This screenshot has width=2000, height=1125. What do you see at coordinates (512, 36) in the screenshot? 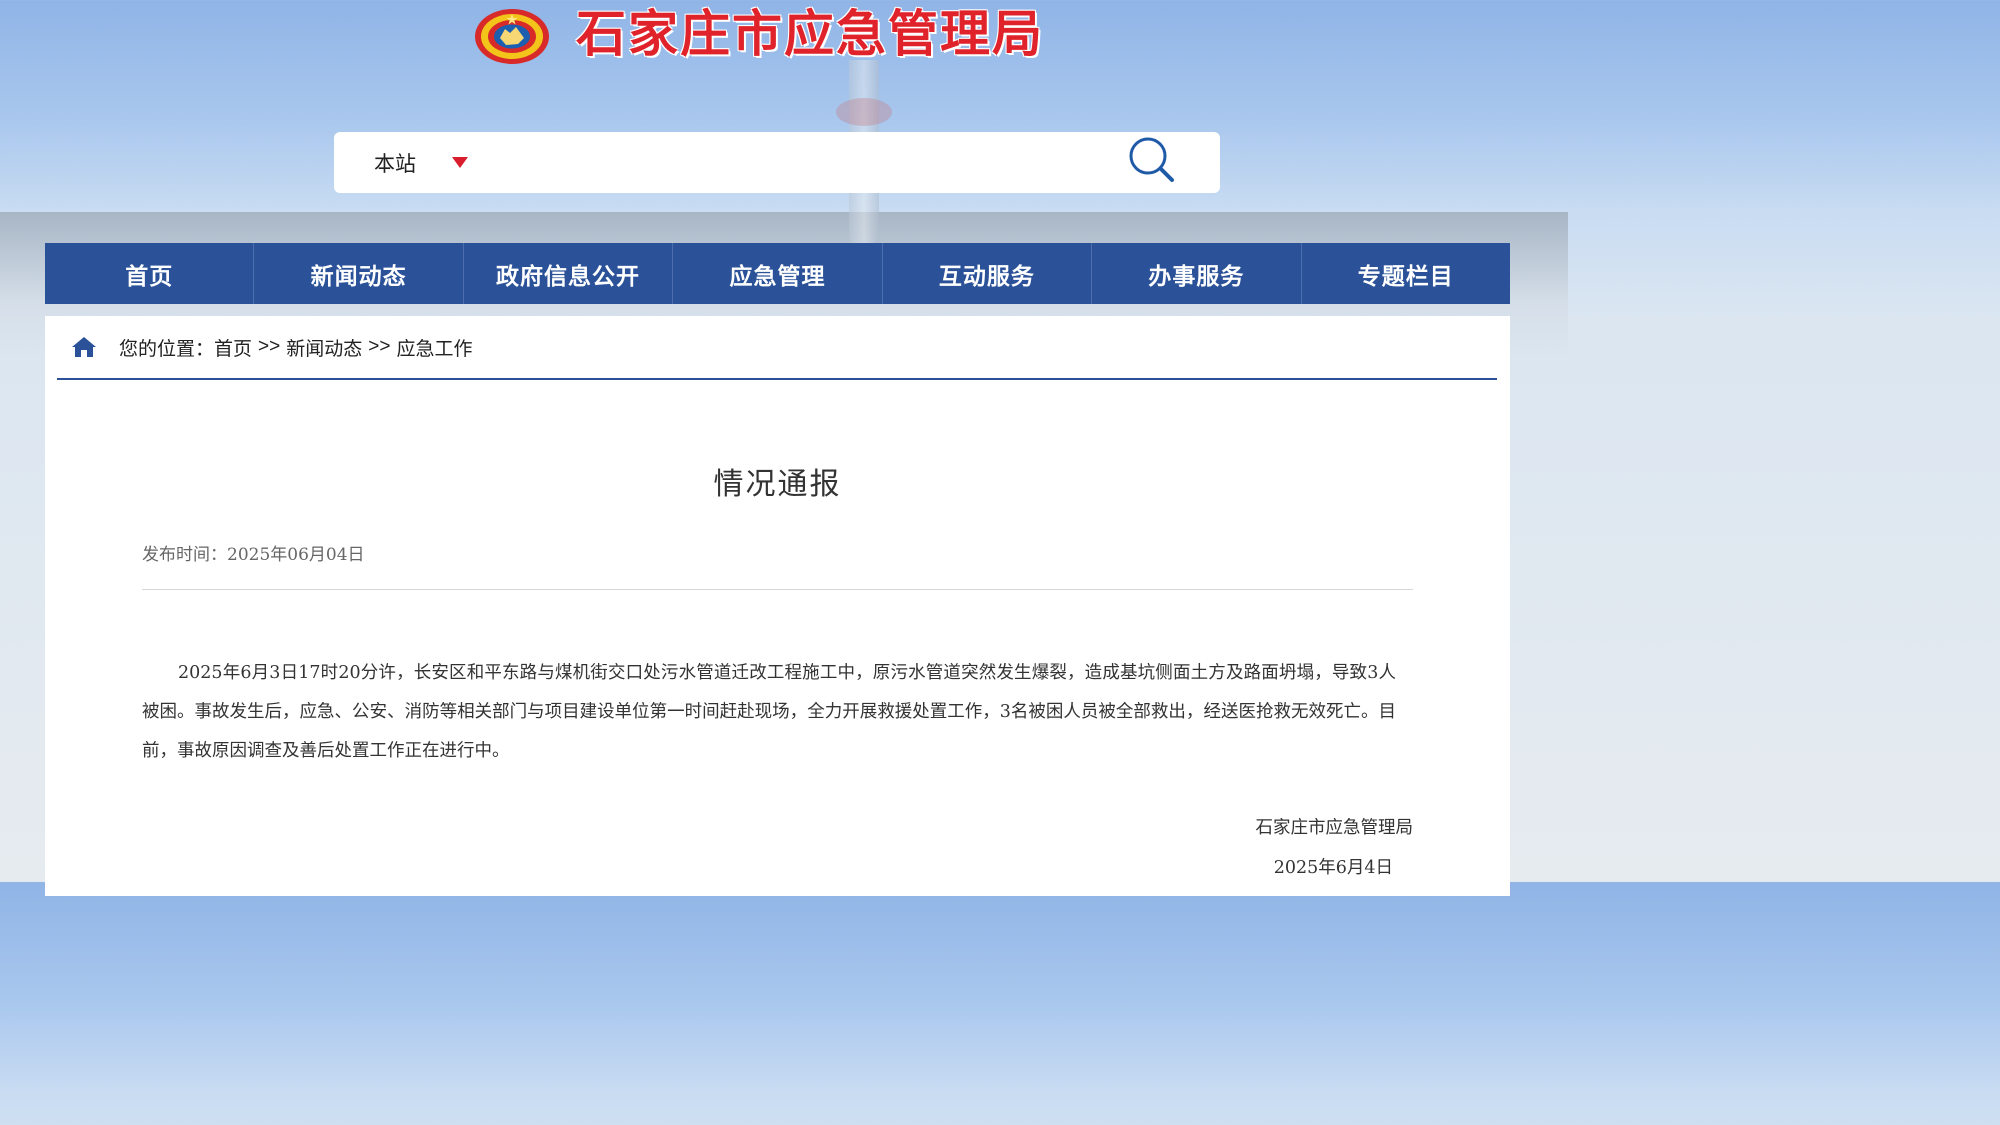
I see `emergency-emblem-logo` at bounding box center [512, 36].